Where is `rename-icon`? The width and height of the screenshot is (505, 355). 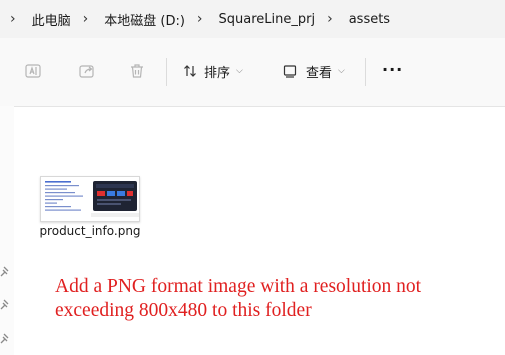
rename-icon is located at coordinates (33, 71).